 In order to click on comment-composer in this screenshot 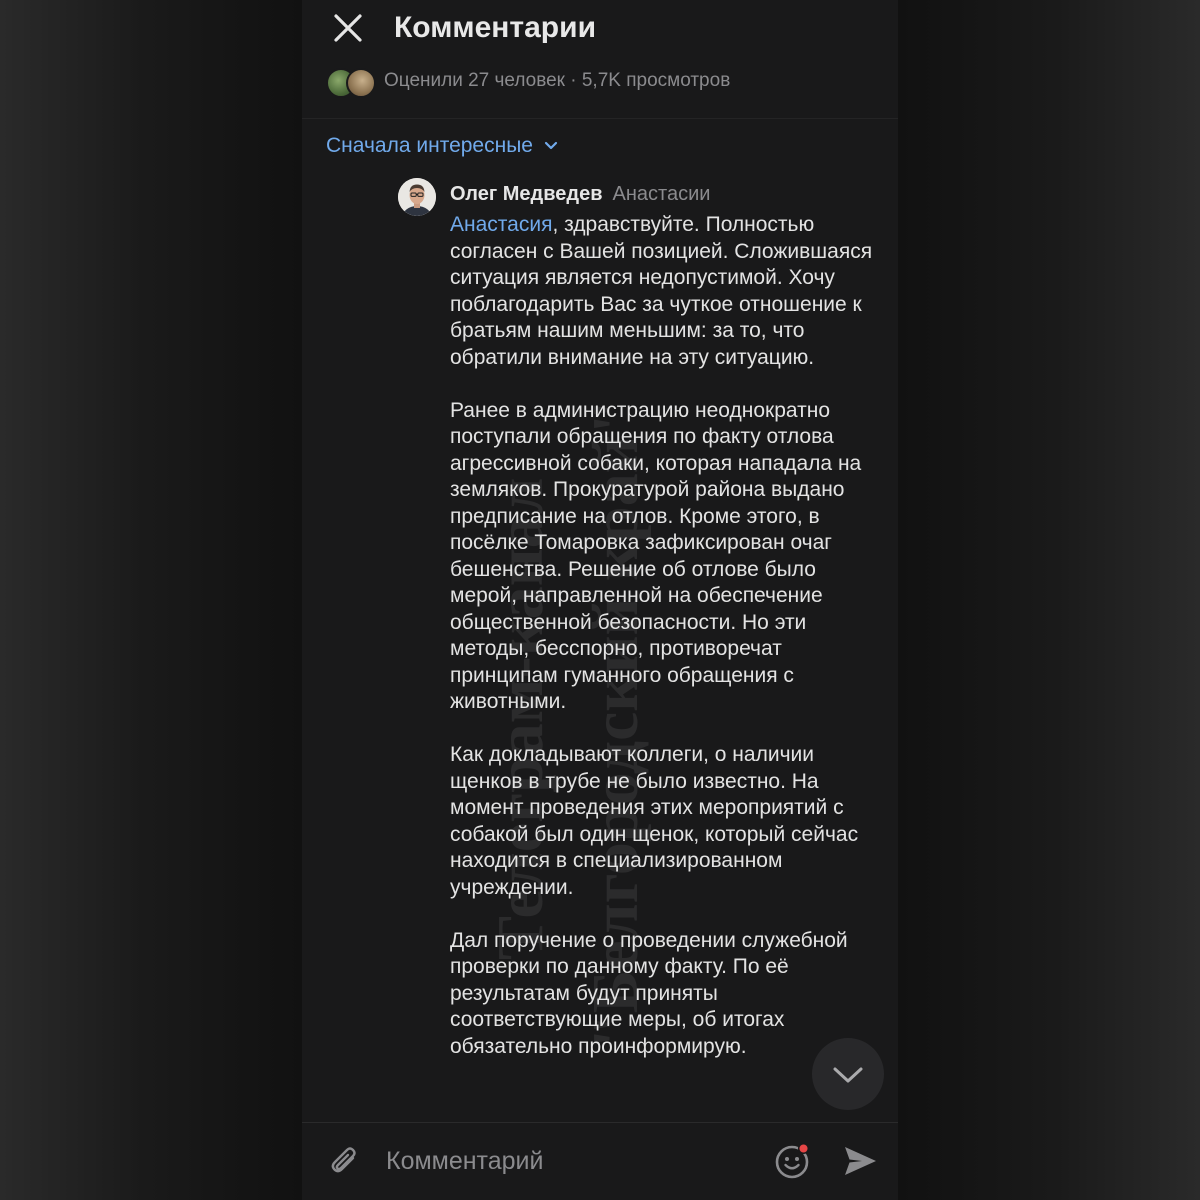, I will do `click(600, 1161)`.